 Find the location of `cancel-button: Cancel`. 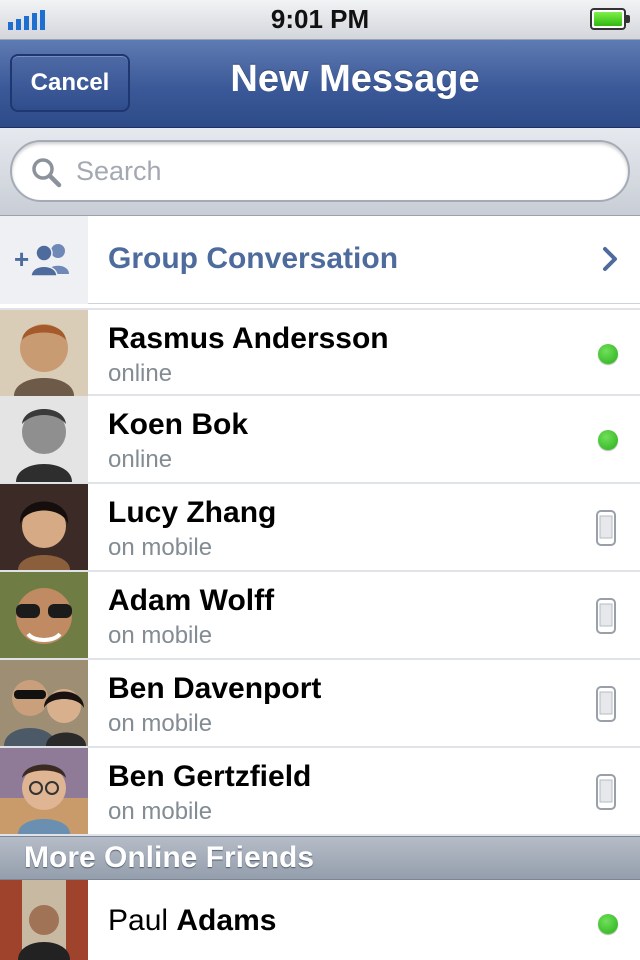

cancel-button: Cancel is located at coordinates (70, 83).